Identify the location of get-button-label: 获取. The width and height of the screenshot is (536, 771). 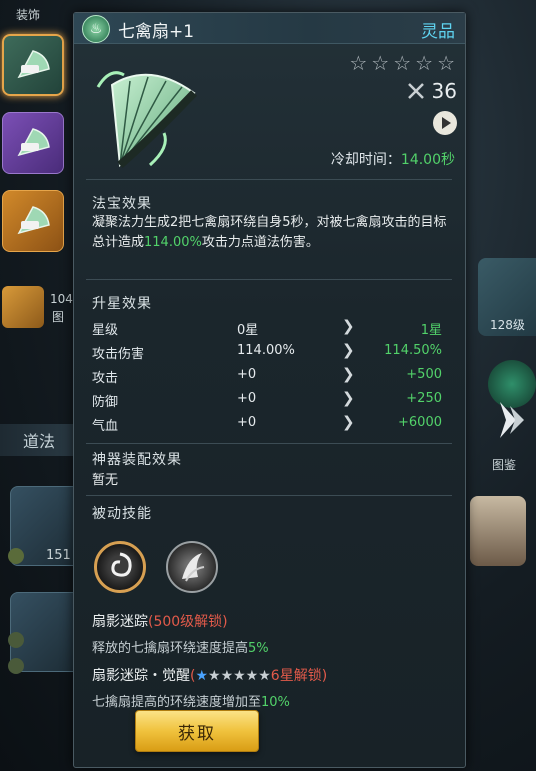
(197, 733).